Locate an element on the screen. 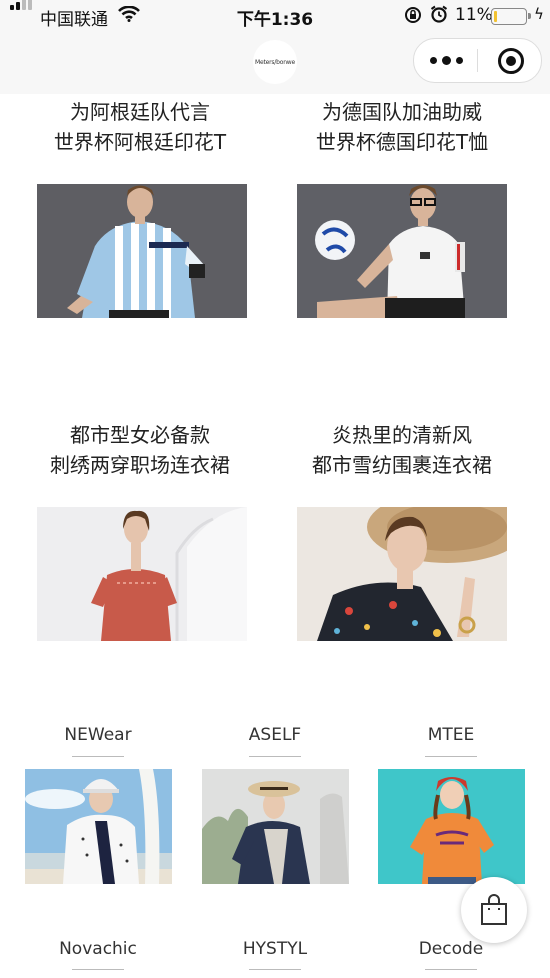 This screenshot has width=550, height=978. feature-image-germany is located at coordinates (402, 251).